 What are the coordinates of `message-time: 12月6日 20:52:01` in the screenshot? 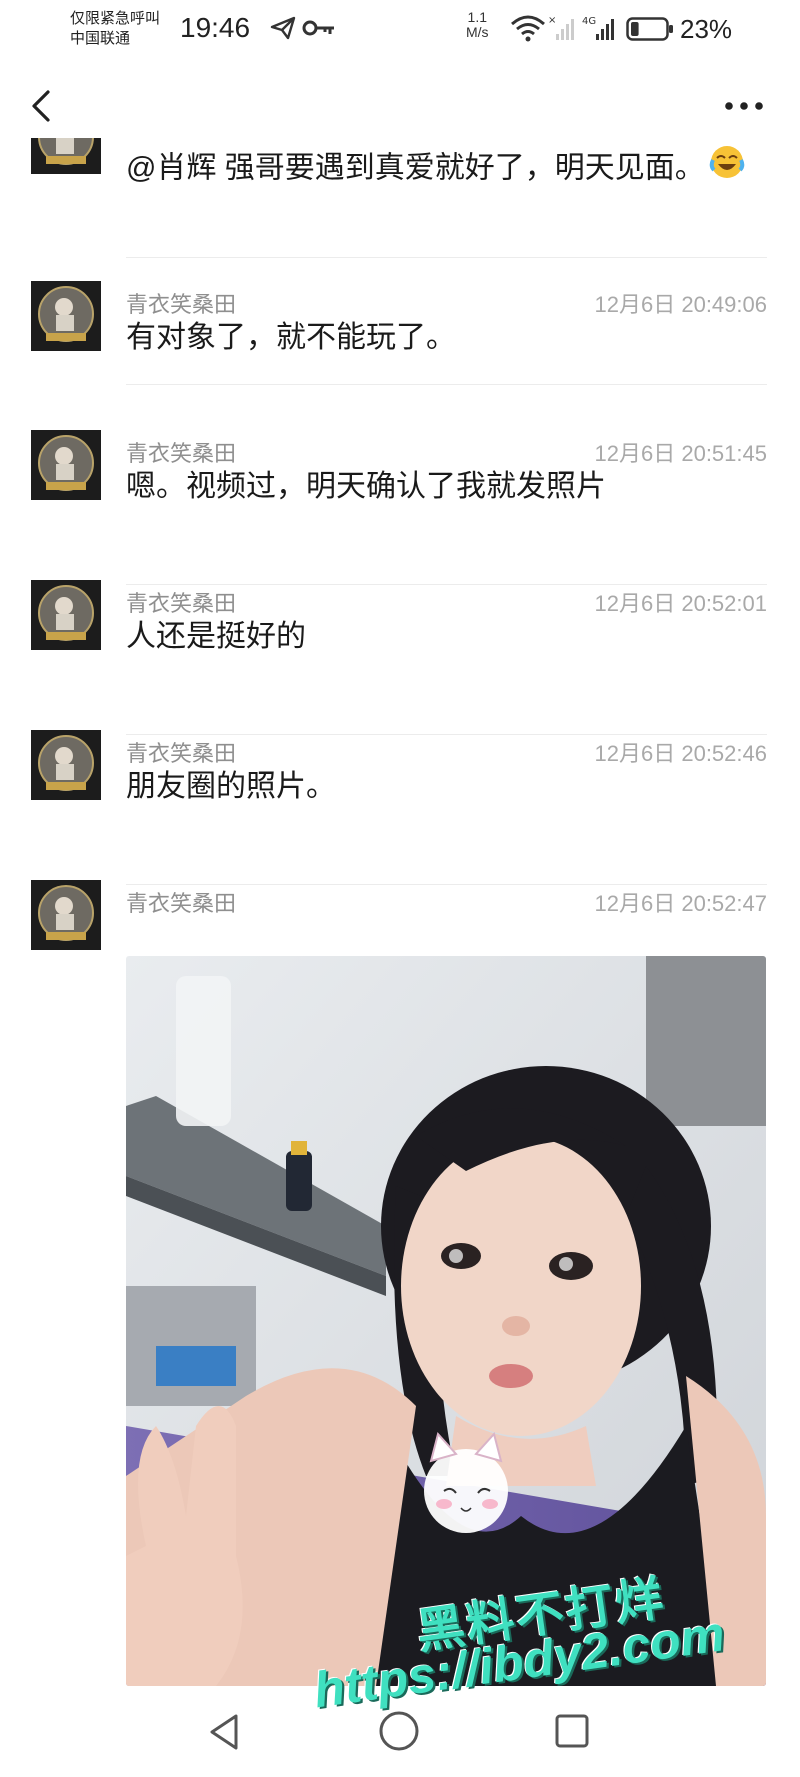 It's located at (680, 603).